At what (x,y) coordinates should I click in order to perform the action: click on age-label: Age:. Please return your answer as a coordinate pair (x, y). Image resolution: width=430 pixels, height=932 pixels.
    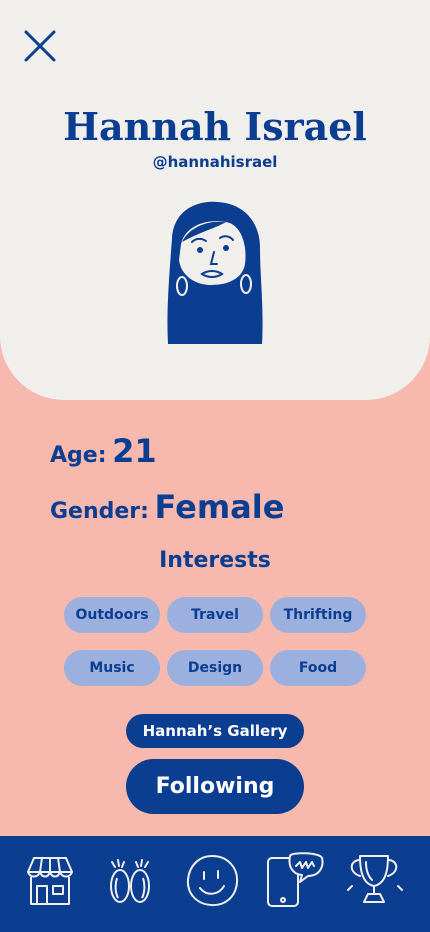
    Looking at the image, I should click on (78, 455).